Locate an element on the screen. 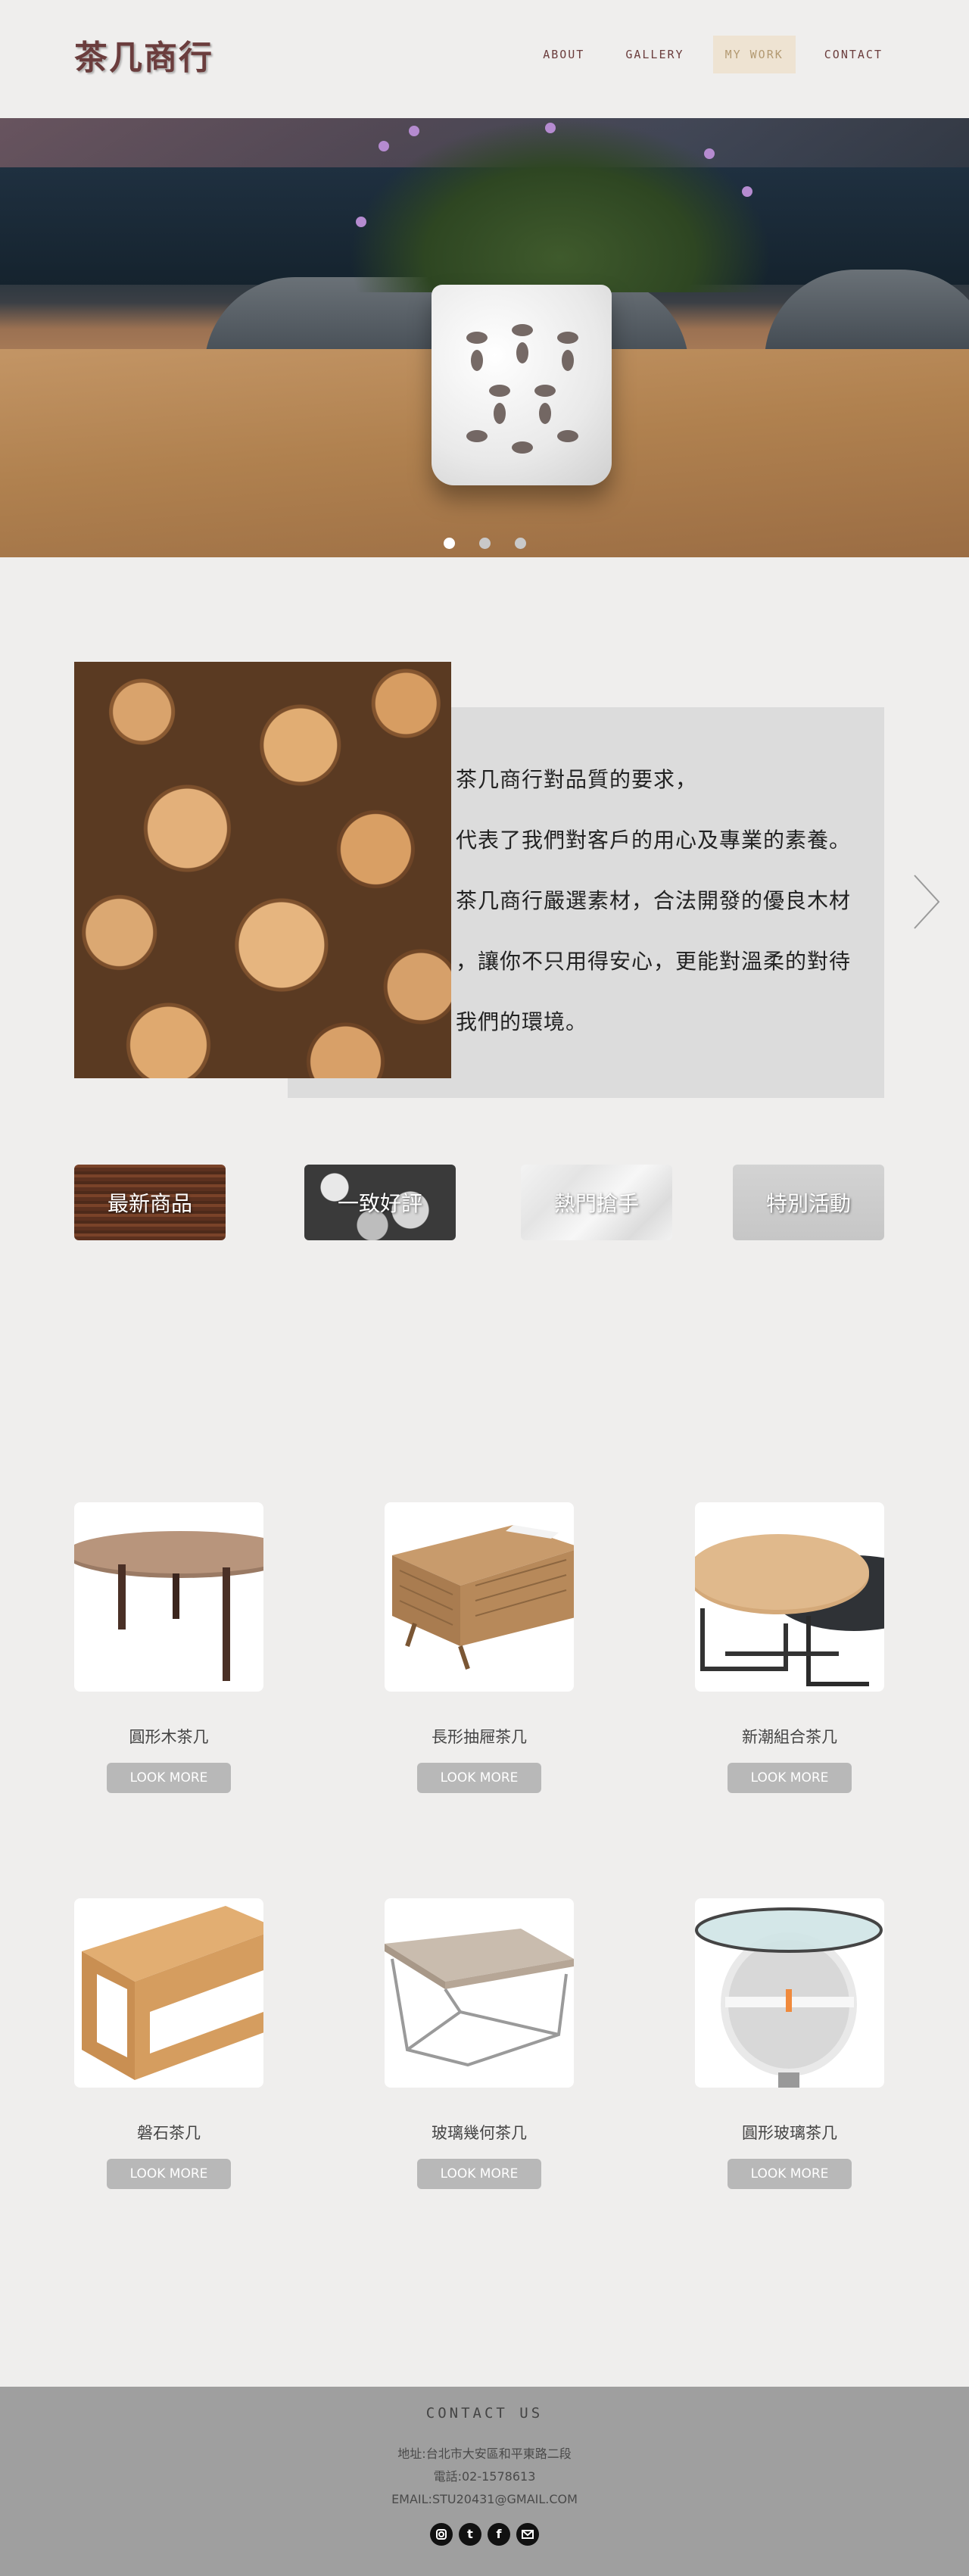 The width and height of the screenshot is (969, 2576). product-card: 圓形玻璃茶几 LOOK MORE is located at coordinates (790, 2043).